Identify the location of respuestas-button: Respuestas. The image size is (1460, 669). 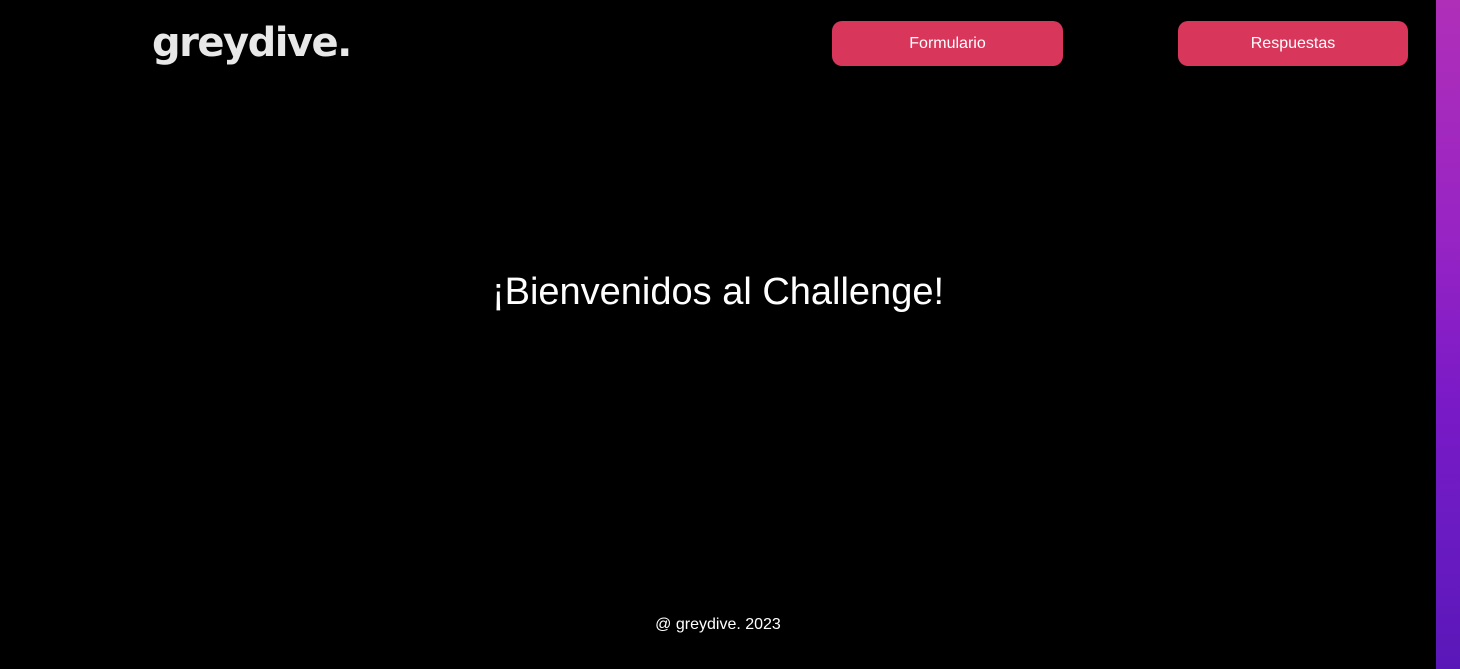
(1293, 43).